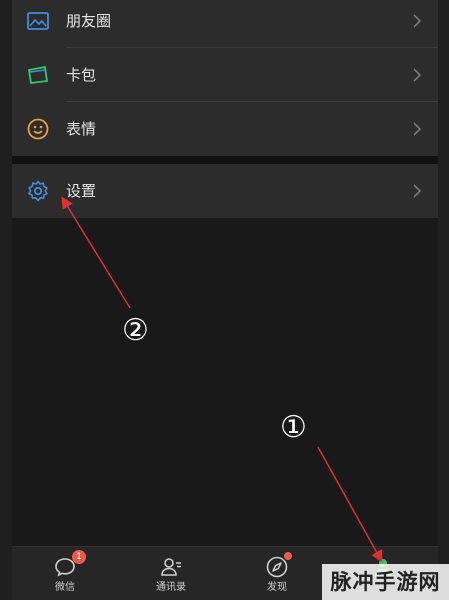  What do you see at coordinates (277, 573) in the screenshot?
I see `tab-discover: 发现` at bounding box center [277, 573].